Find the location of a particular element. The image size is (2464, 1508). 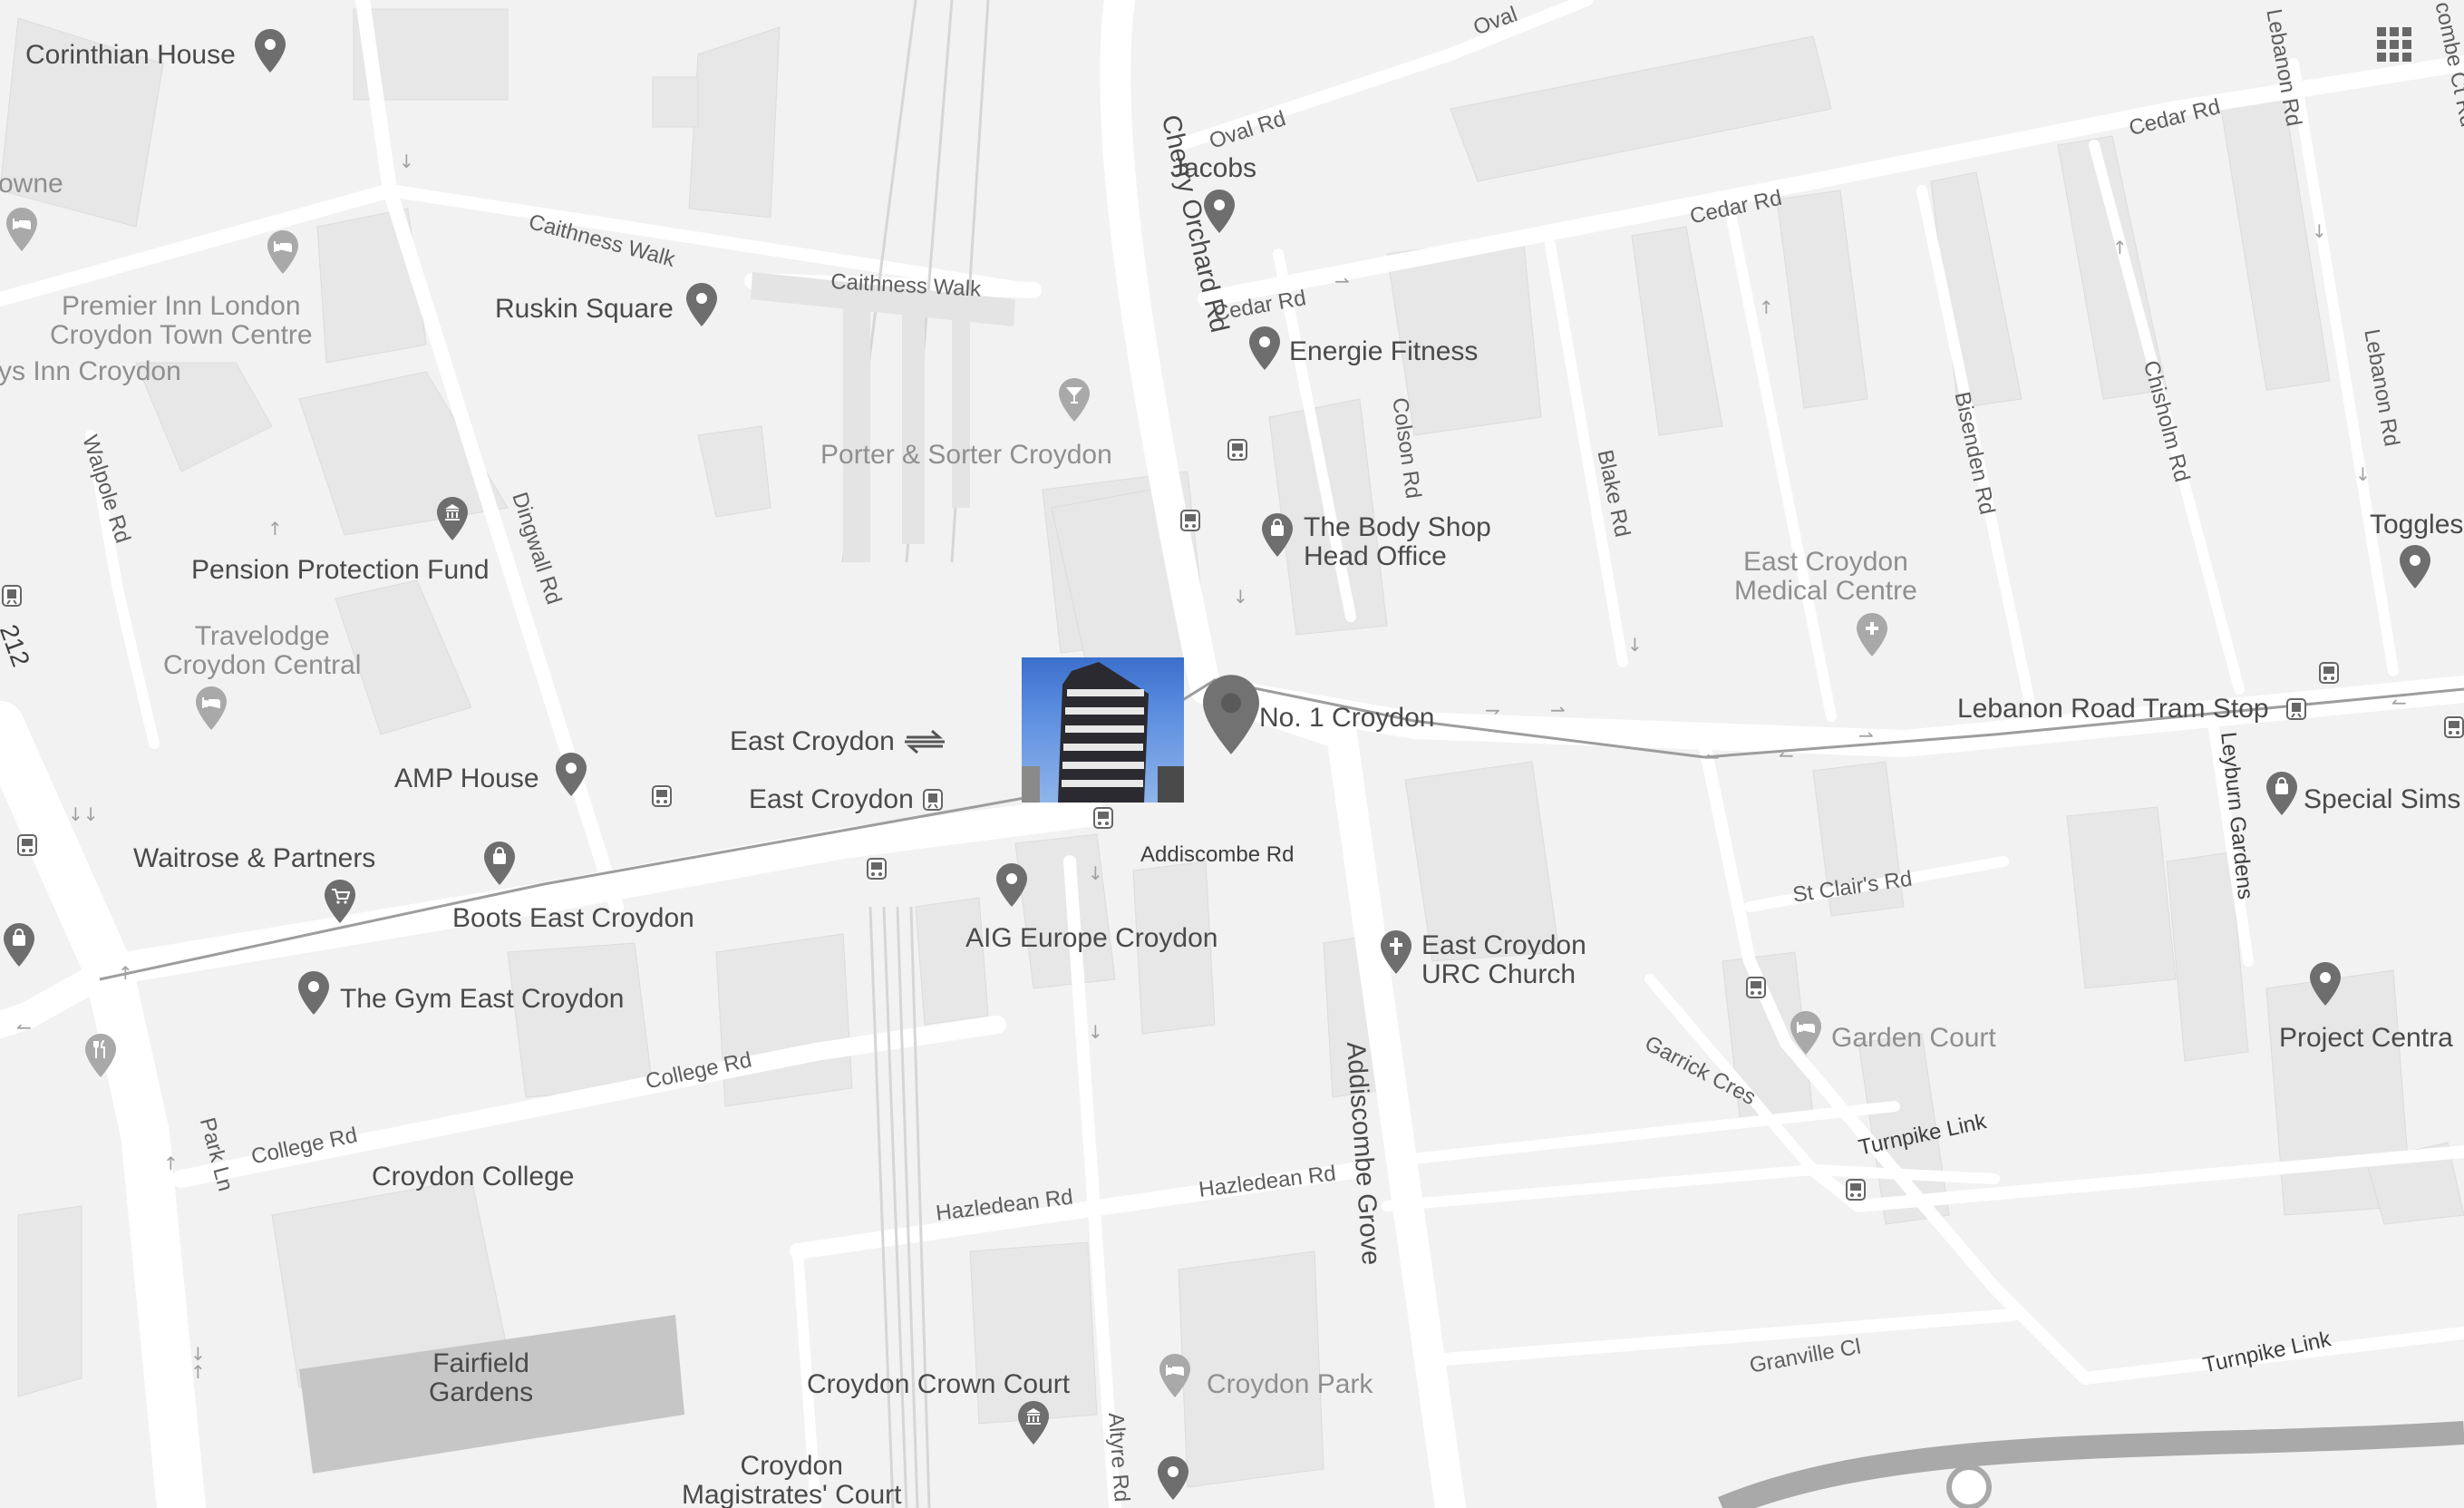

church-pin-icon is located at coordinates (1396, 952).